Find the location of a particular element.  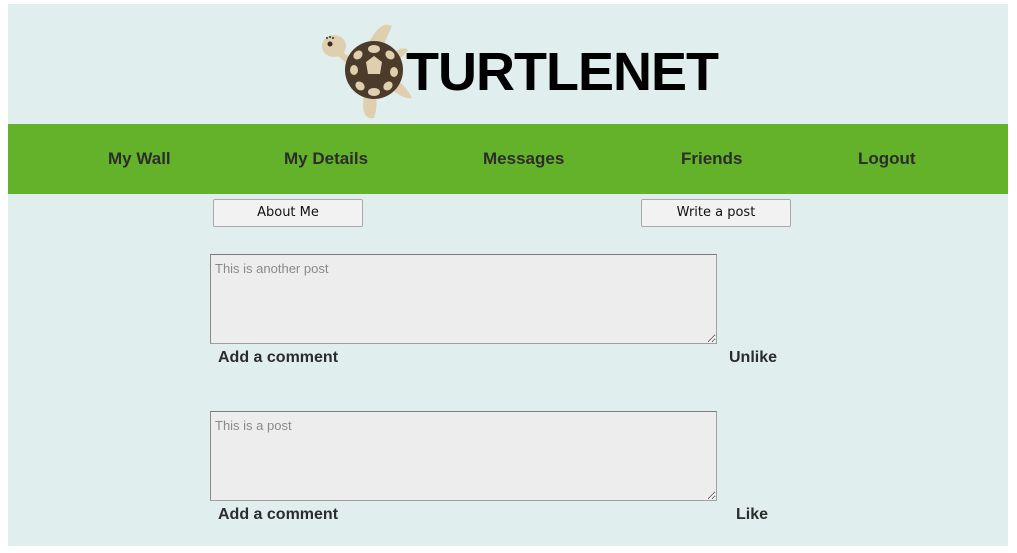

unlike-link: Unlike is located at coordinates (753, 358).